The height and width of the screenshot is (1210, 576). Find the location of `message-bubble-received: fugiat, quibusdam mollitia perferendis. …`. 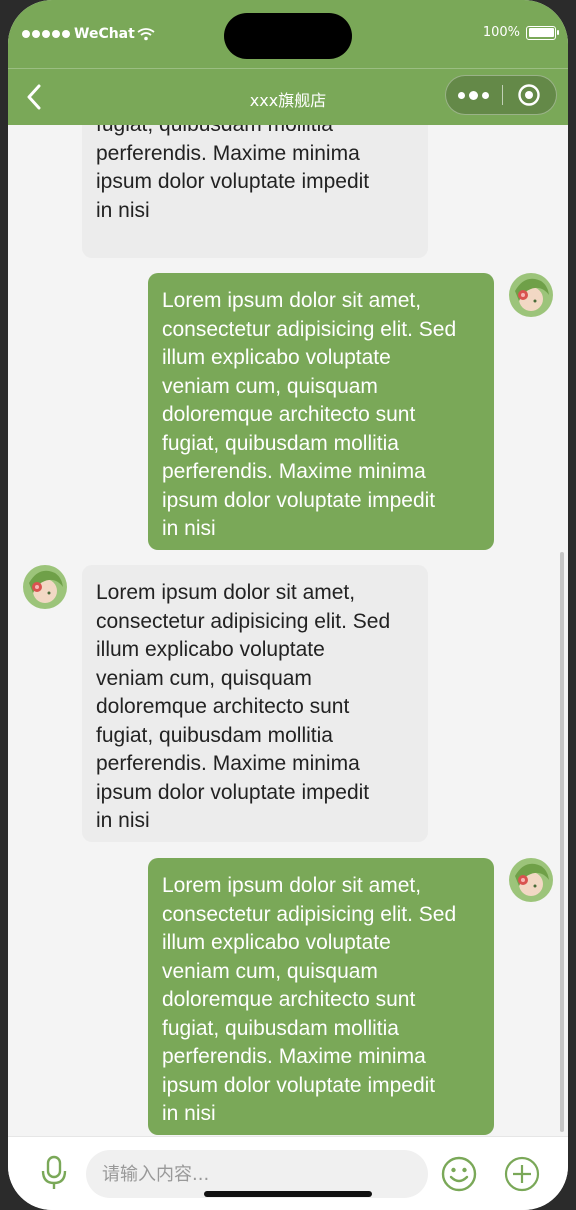

message-bubble-received: fugiat, quibusdam mollitia perferendis. … is located at coordinates (255, 191).